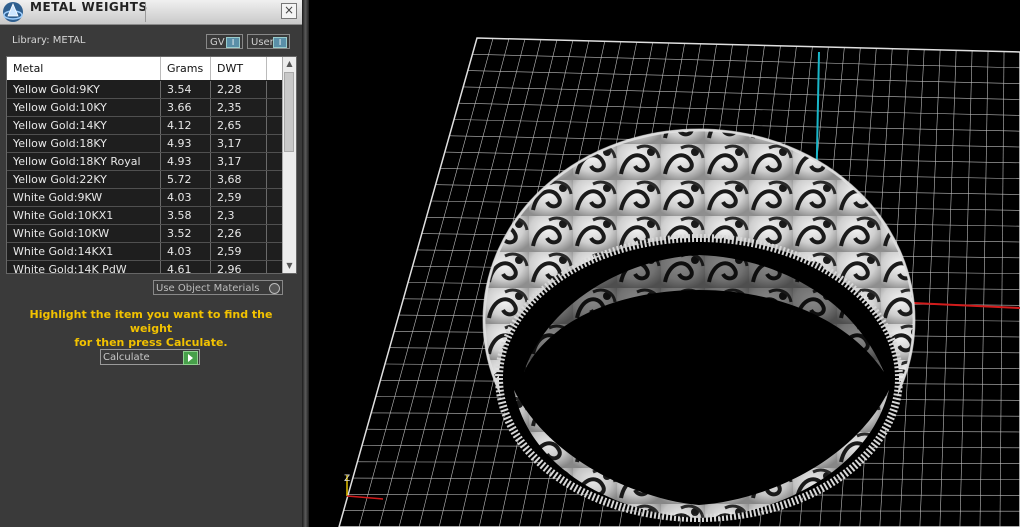  I want to click on table-row: White Gold:9KW 4.03 2,59, so click(144, 198).